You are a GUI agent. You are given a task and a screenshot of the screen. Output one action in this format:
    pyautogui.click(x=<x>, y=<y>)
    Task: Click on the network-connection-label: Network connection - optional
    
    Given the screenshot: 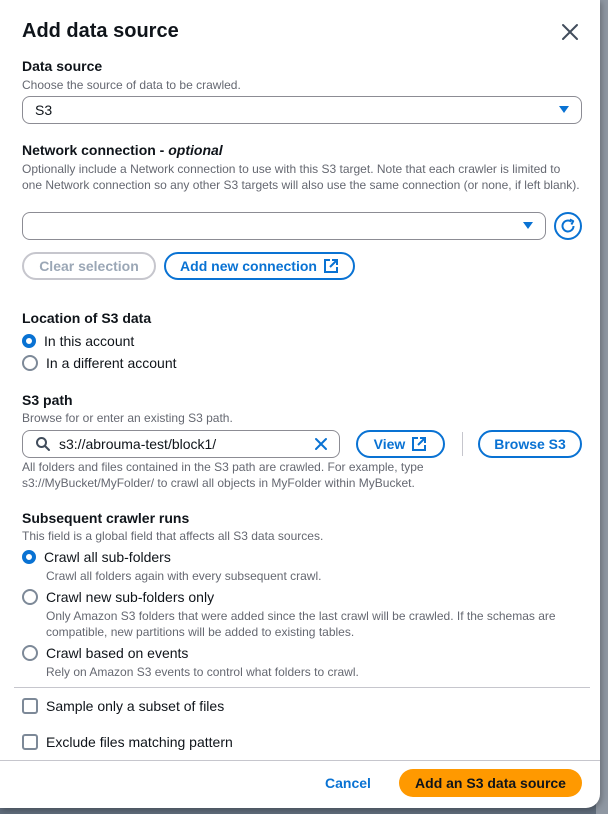 What is the action you would take?
    pyautogui.click(x=122, y=150)
    